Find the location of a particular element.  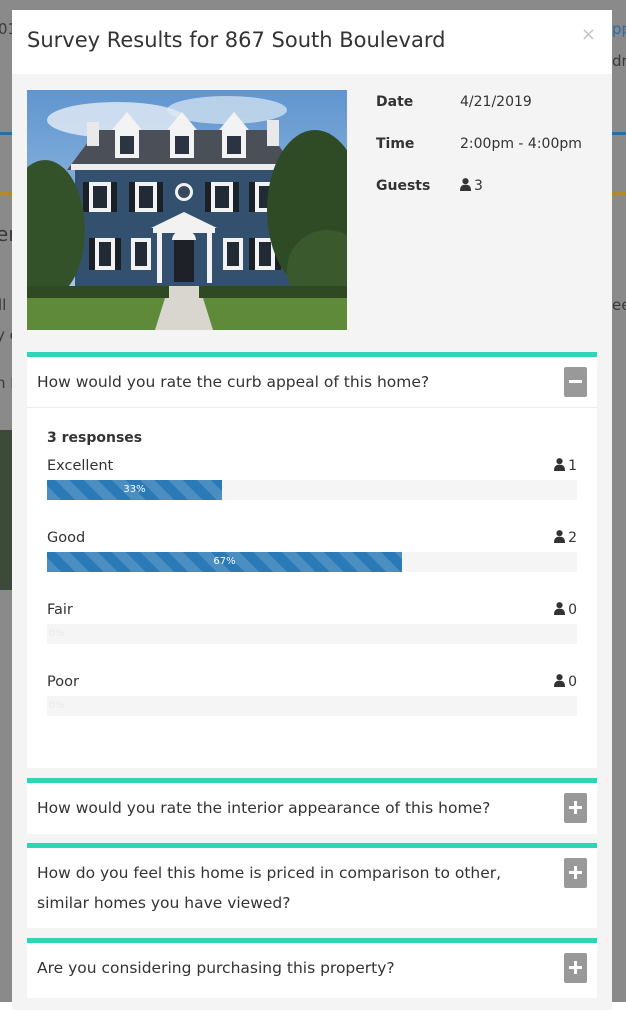

answer-count: 1 is located at coordinates (565, 469).